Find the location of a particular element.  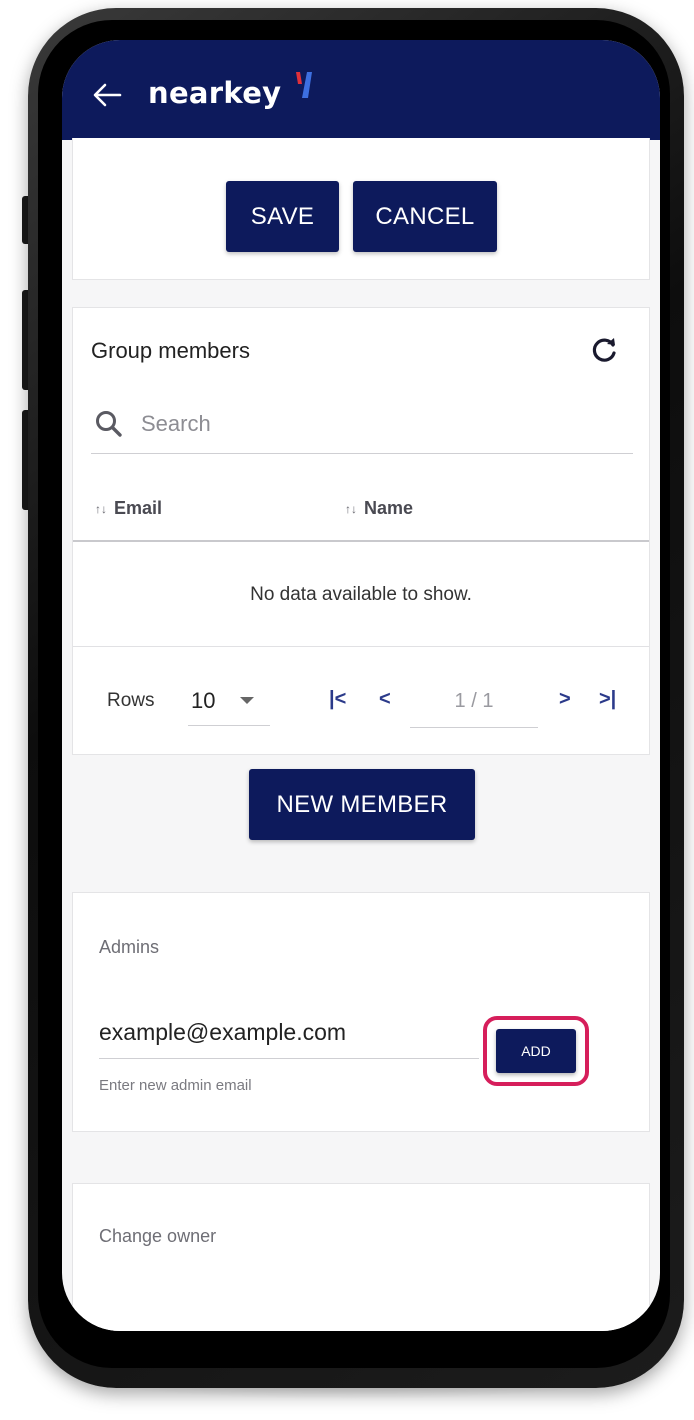

app-bar: nearkey is located at coordinates (361, 90).